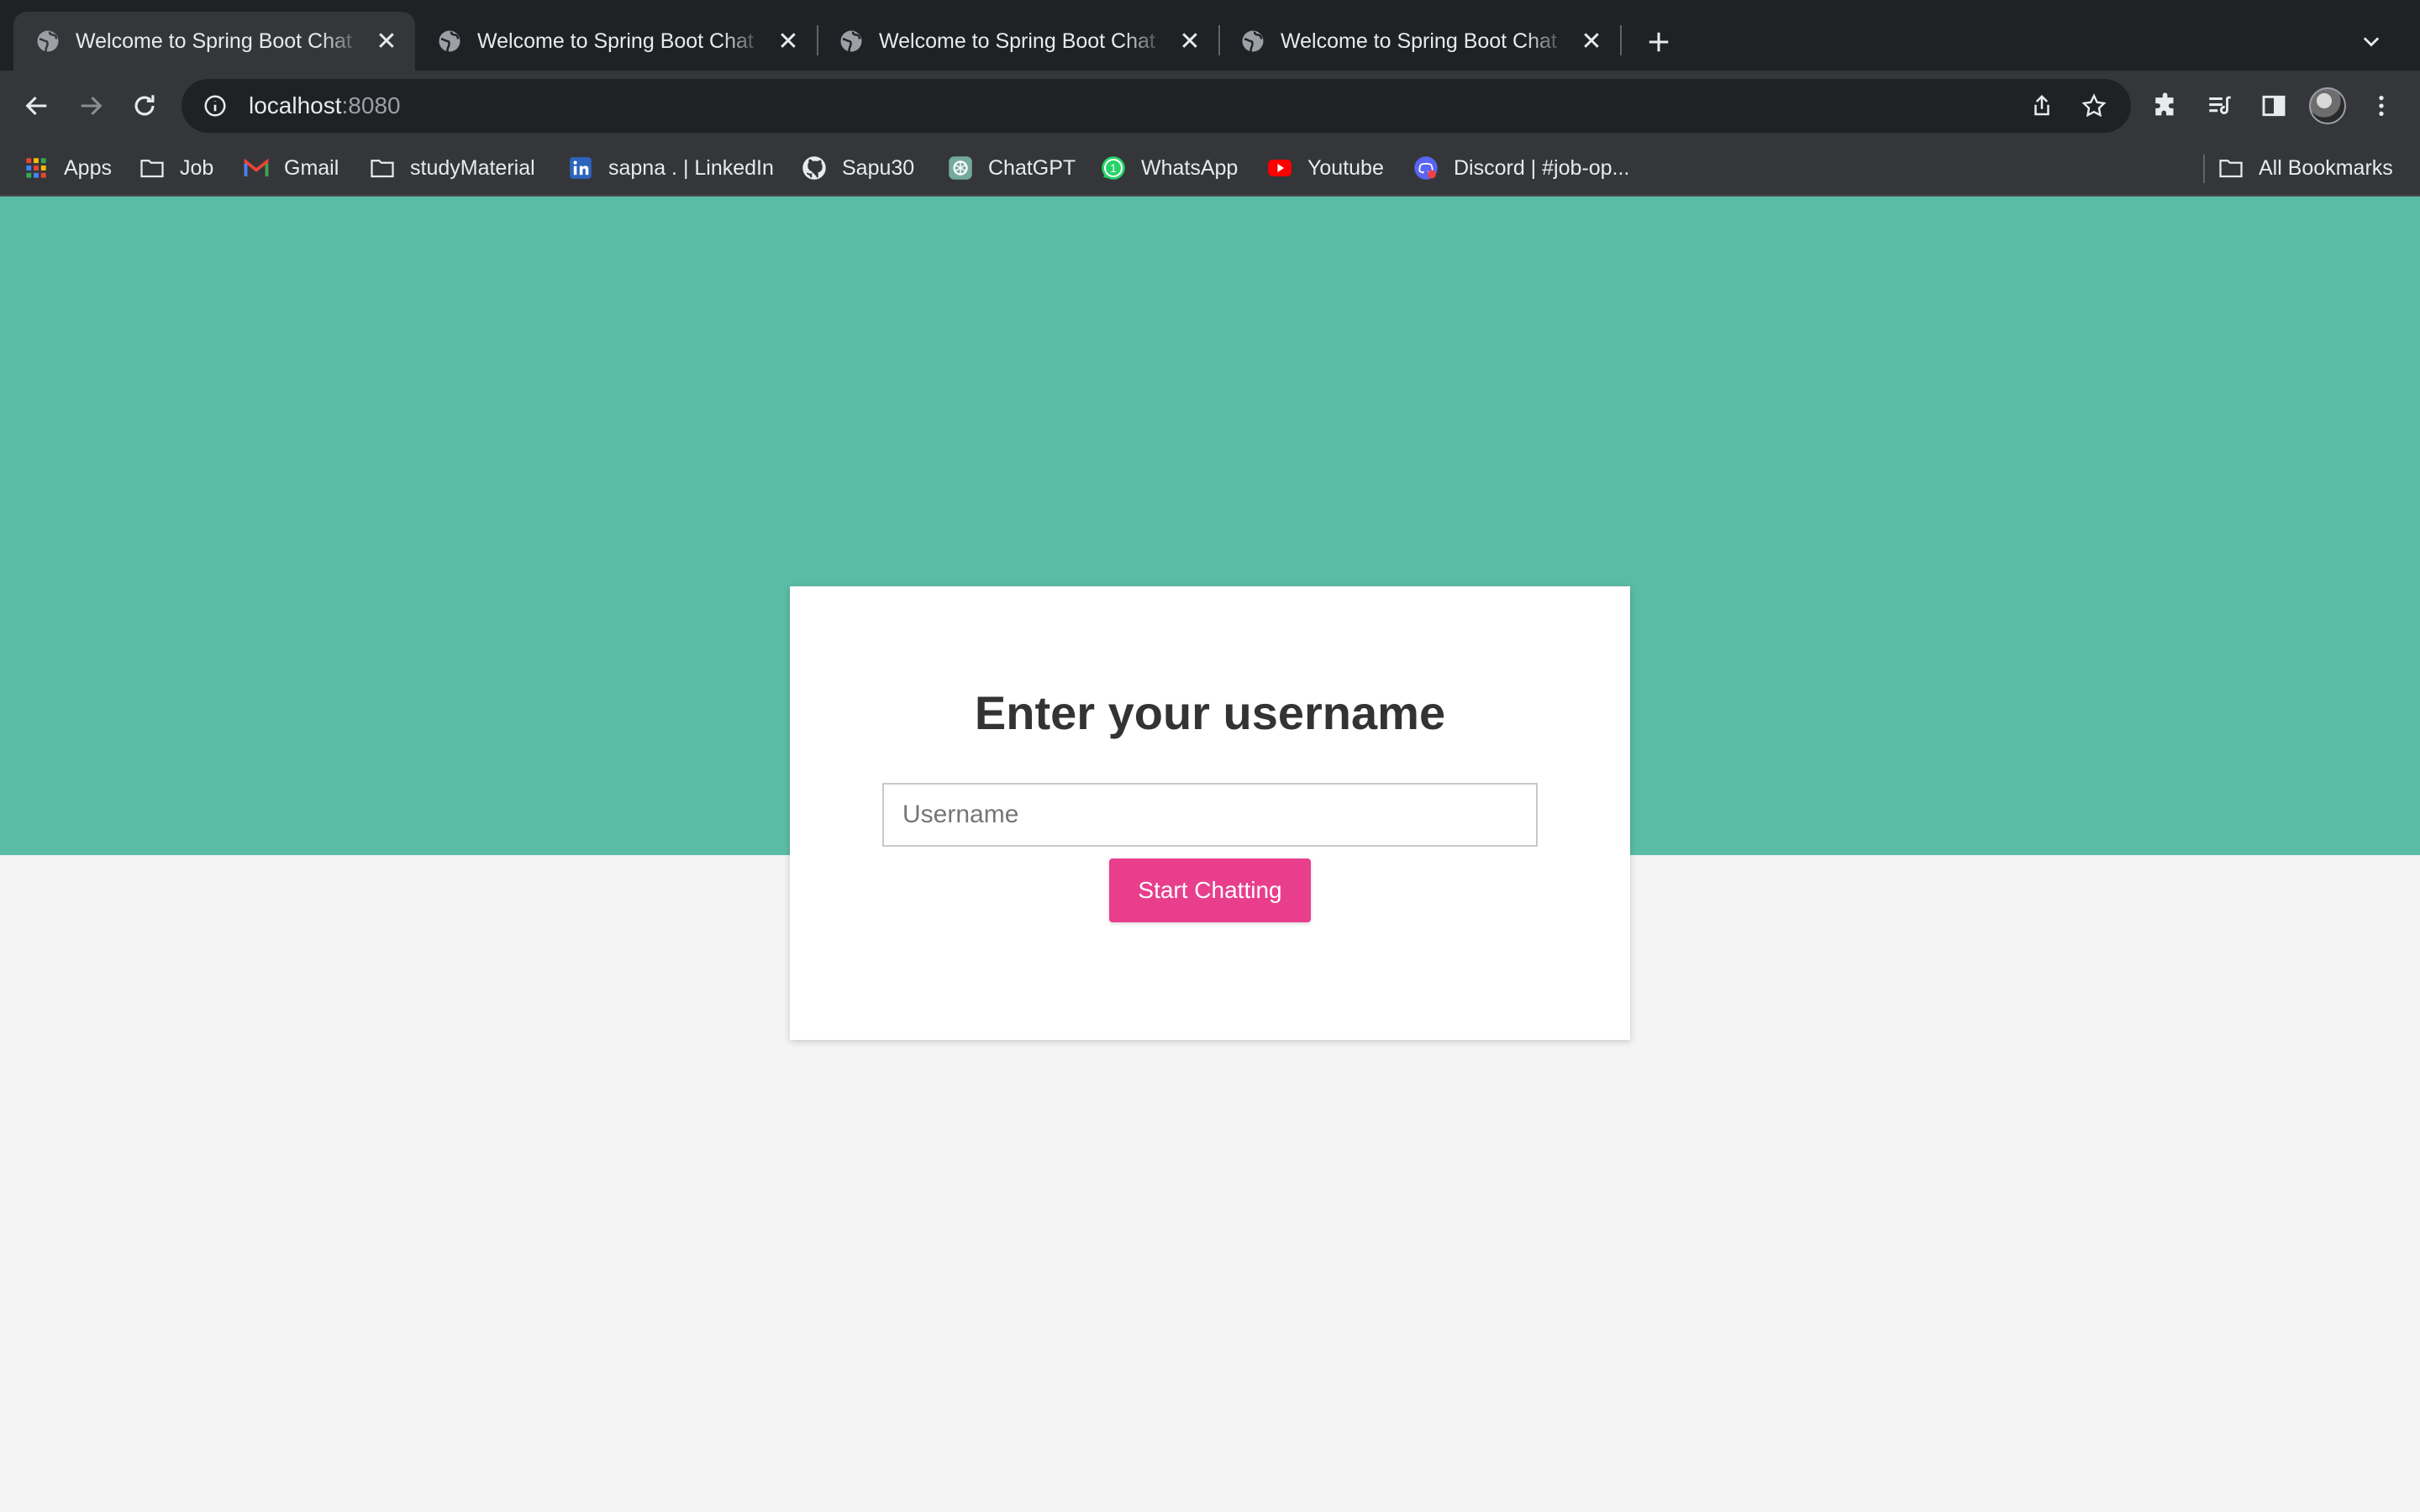 This screenshot has height=1512, width=2420. I want to click on bookmark-github: Sapu30, so click(858, 168).